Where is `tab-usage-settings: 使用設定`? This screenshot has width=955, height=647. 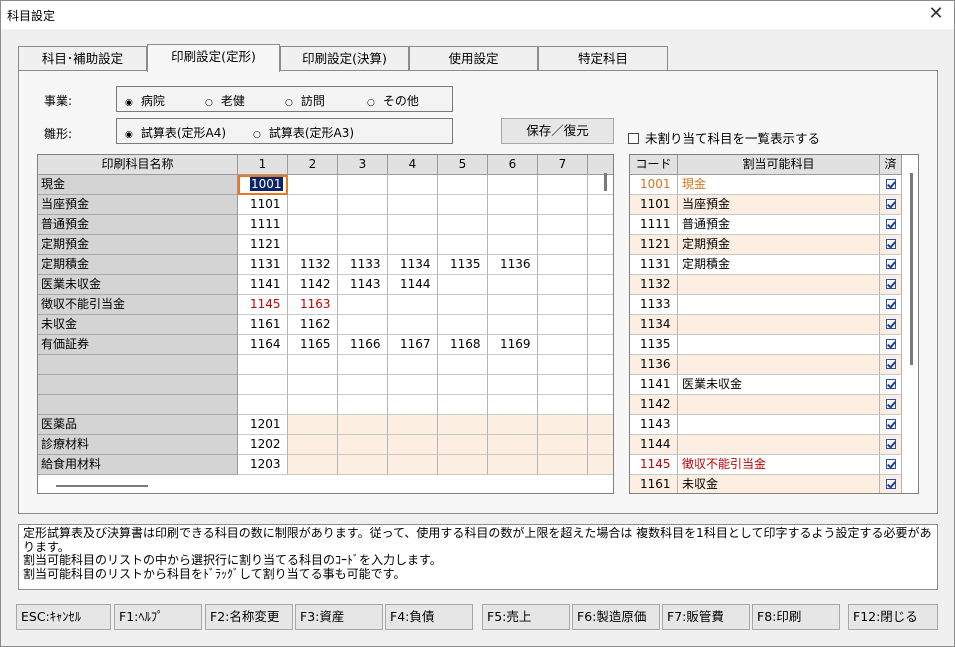
tab-usage-settings: 使用設定 is located at coordinates (473, 58).